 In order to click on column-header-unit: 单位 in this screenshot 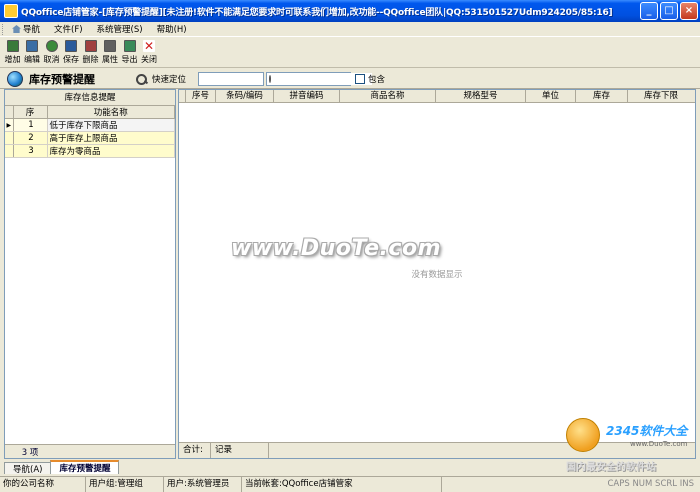, I will do `click(551, 96)`.